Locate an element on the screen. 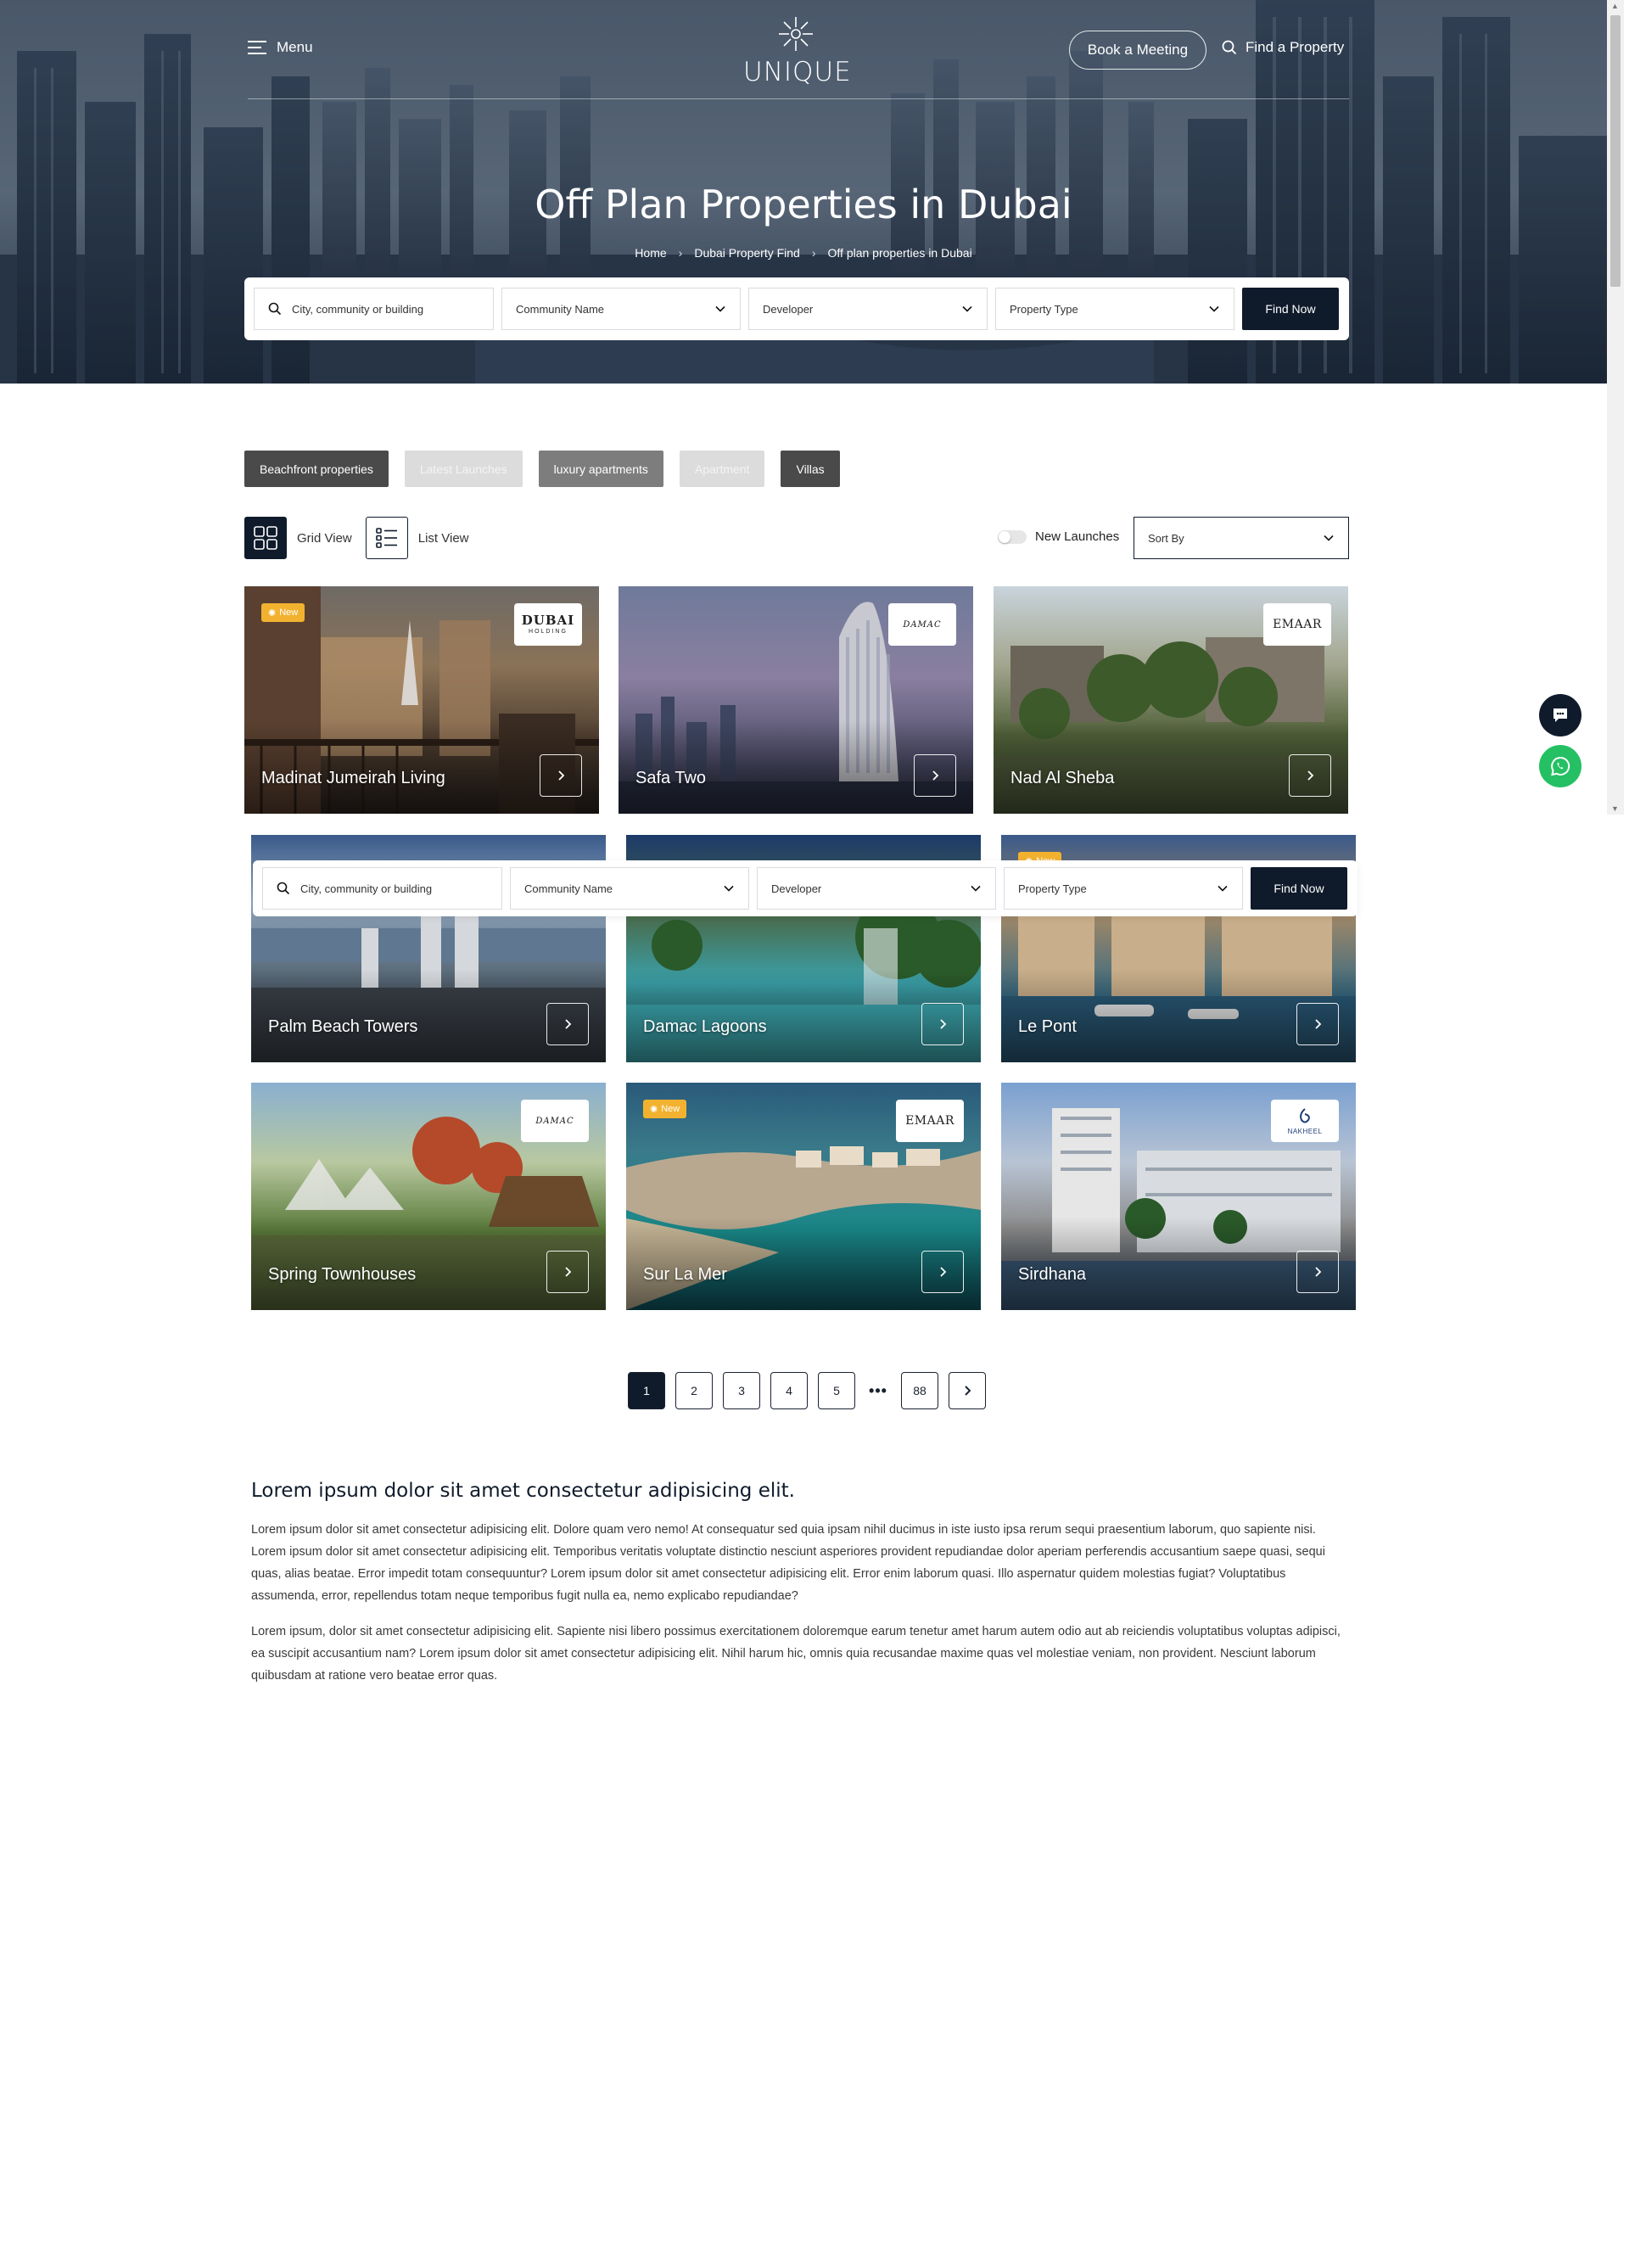 The height and width of the screenshot is (2268, 1629). list-view-button is located at coordinates (386, 538).